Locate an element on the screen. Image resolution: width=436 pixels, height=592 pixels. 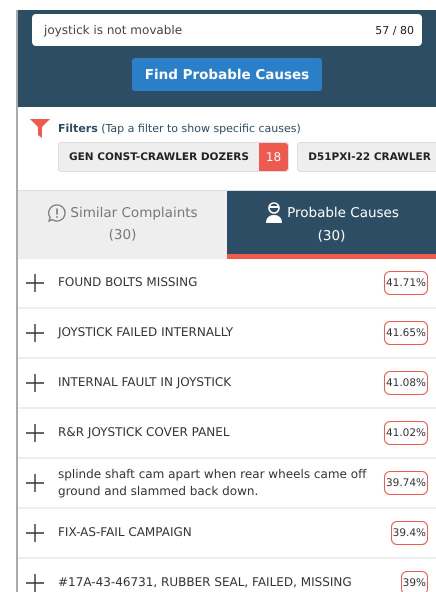
speech-bubble-icon is located at coordinates (57, 212).